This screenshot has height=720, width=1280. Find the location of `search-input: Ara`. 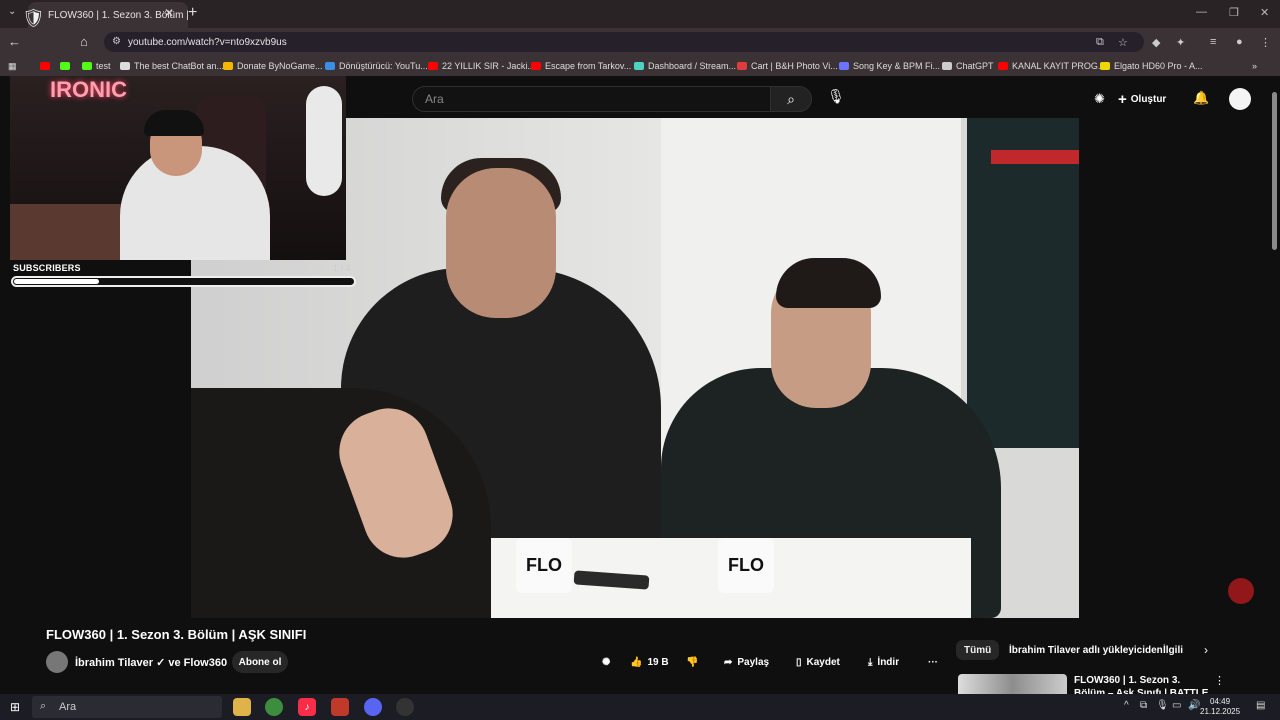

search-input: Ara is located at coordinates (591, 99).